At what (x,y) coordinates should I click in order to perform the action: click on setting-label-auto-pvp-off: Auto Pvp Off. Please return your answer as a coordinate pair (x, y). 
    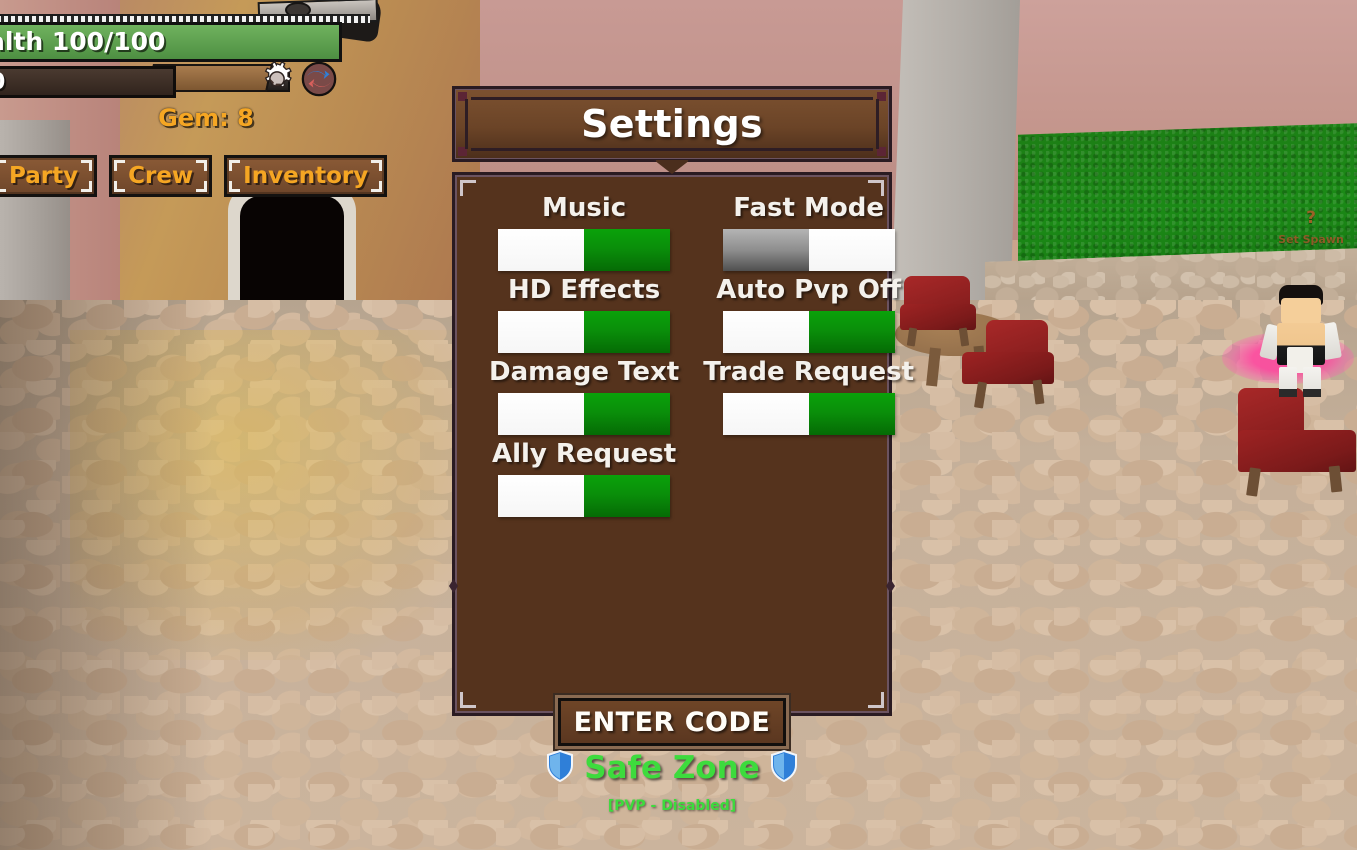
    Looking at the image, I should click on (809, 290).